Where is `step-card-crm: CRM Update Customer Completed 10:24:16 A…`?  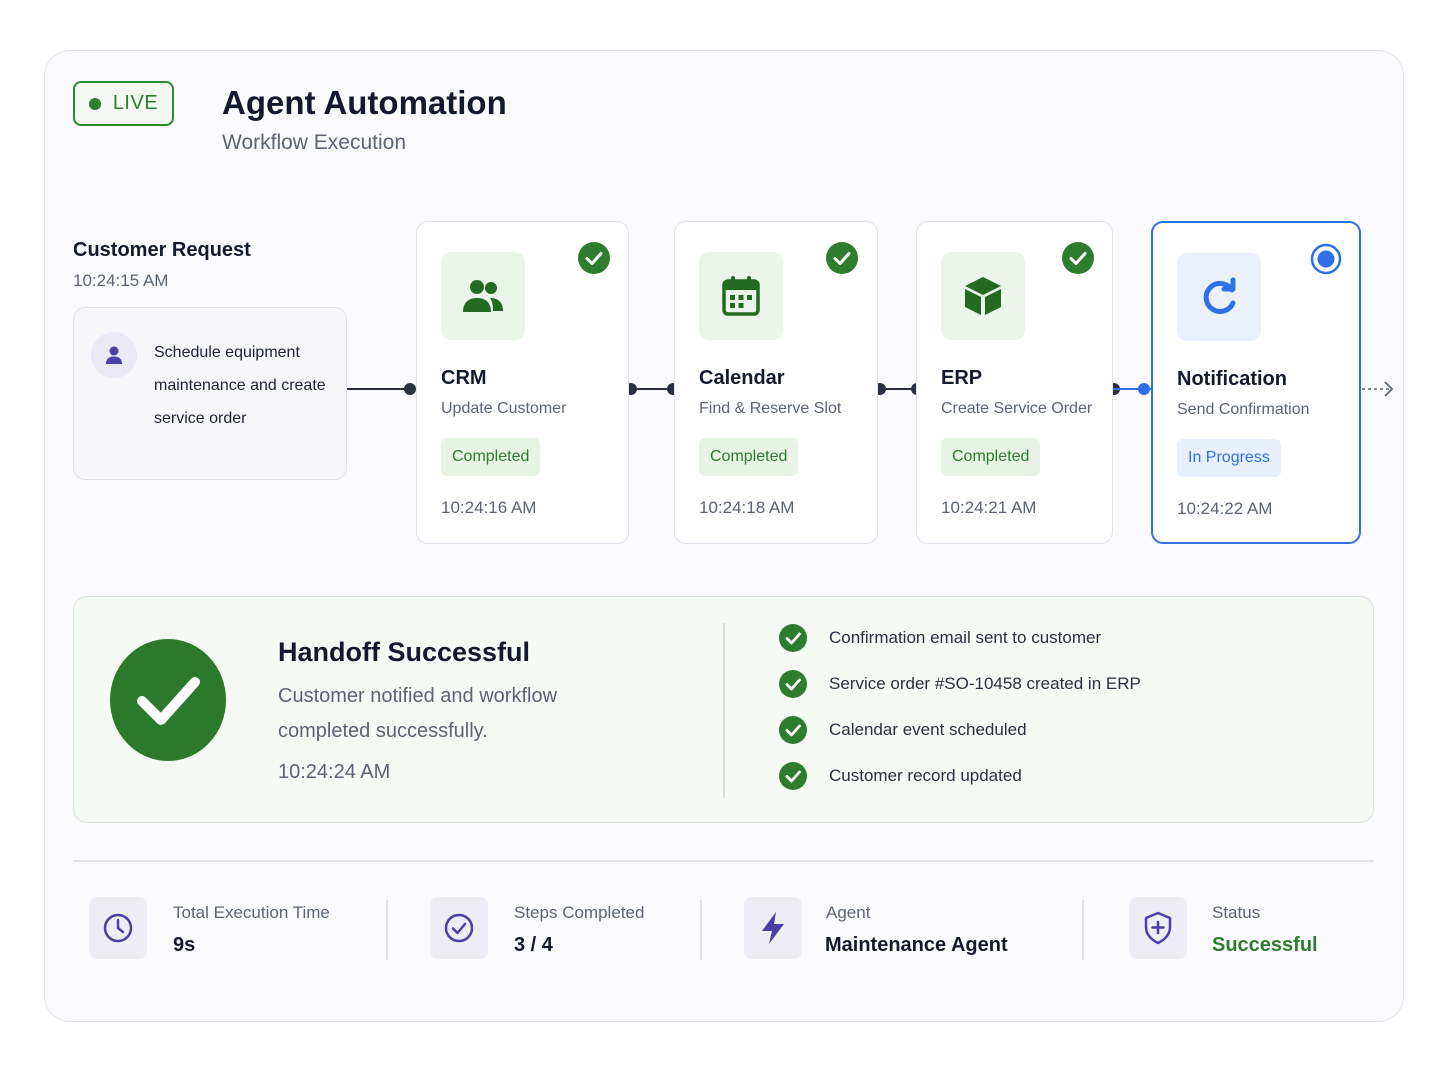
step-card-crm: CRM Update Customer Completed 10:24:16 A… is located at coordinates (522, 382).